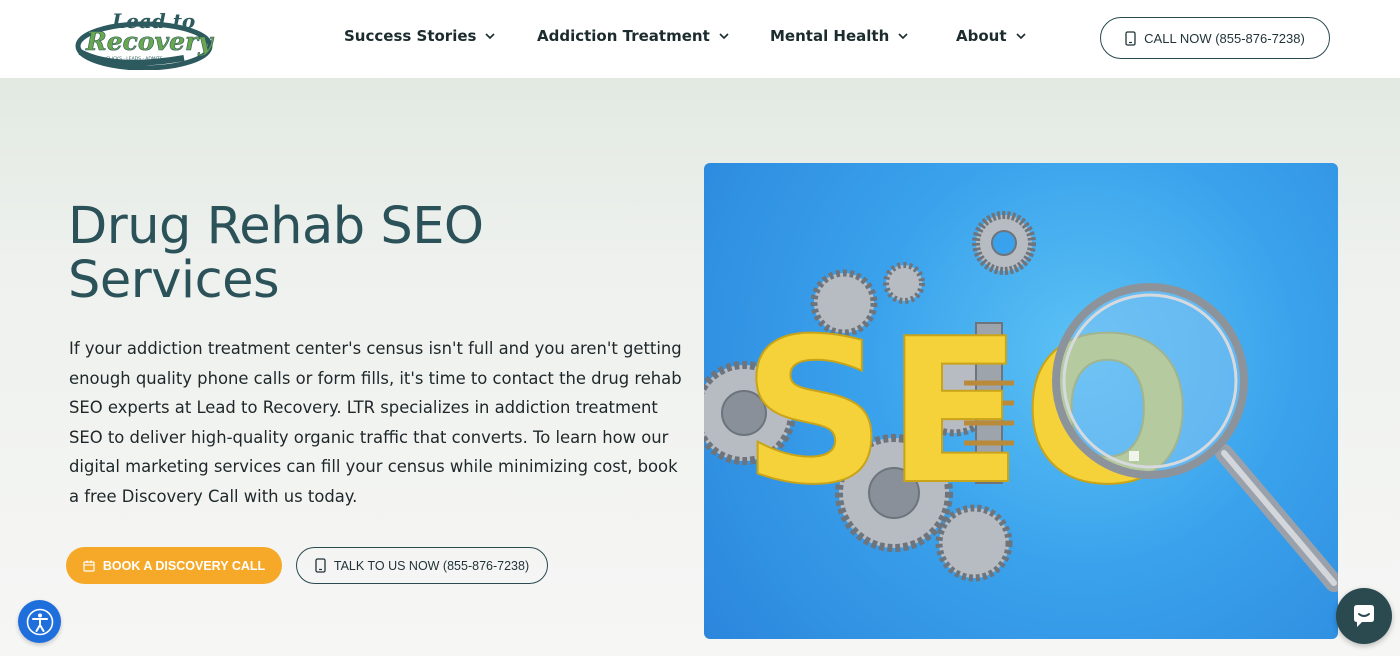 The height and width of the screenshot is (656, 1400). Describe the element at coordinates (1224, 38) in the screenshot. I see `call-now-label: CALL NOW (855-876-7238)` at that location.